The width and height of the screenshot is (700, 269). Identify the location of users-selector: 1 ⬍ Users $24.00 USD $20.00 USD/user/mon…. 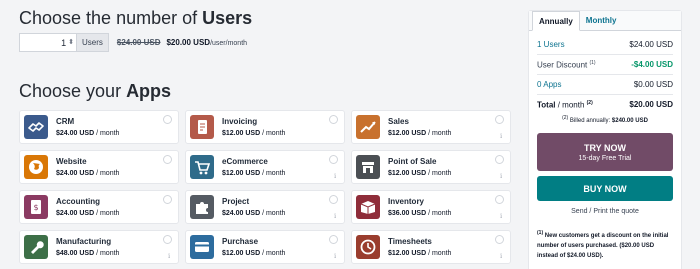
(133, 42).